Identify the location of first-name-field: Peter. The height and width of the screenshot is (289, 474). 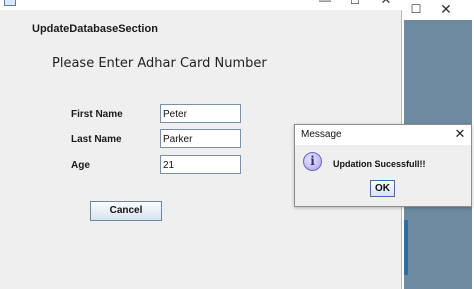
(200, 113).